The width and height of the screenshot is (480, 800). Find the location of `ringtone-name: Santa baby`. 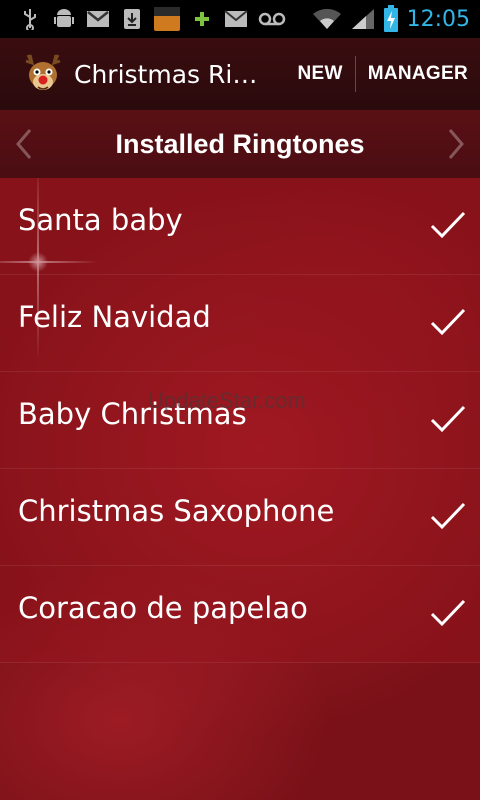

ringtone-name: Santa baby is located at coordinates (100, 220).